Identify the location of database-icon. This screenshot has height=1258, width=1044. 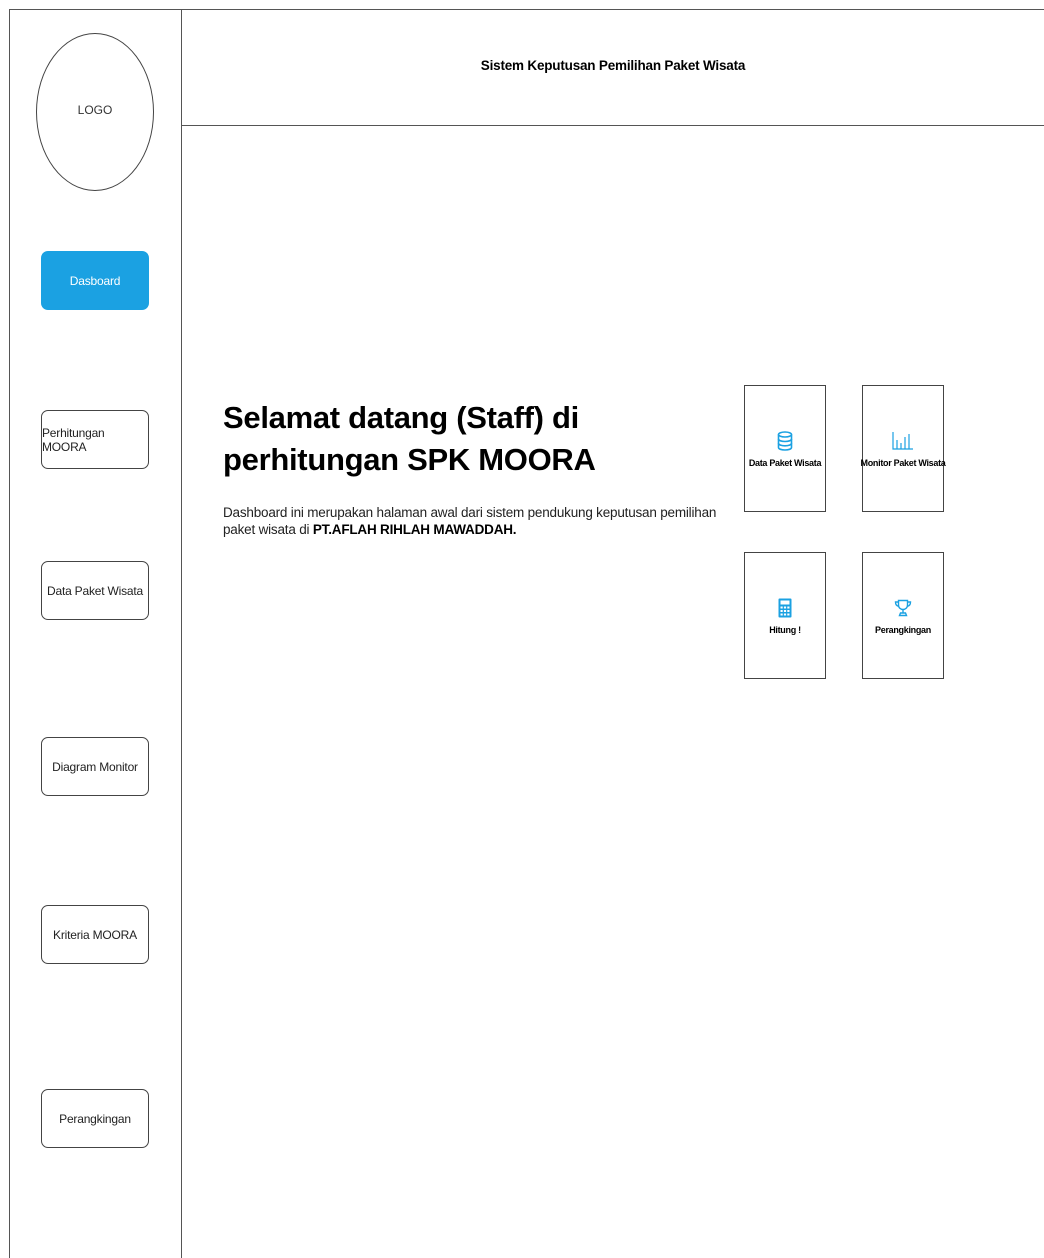
(785, 441).